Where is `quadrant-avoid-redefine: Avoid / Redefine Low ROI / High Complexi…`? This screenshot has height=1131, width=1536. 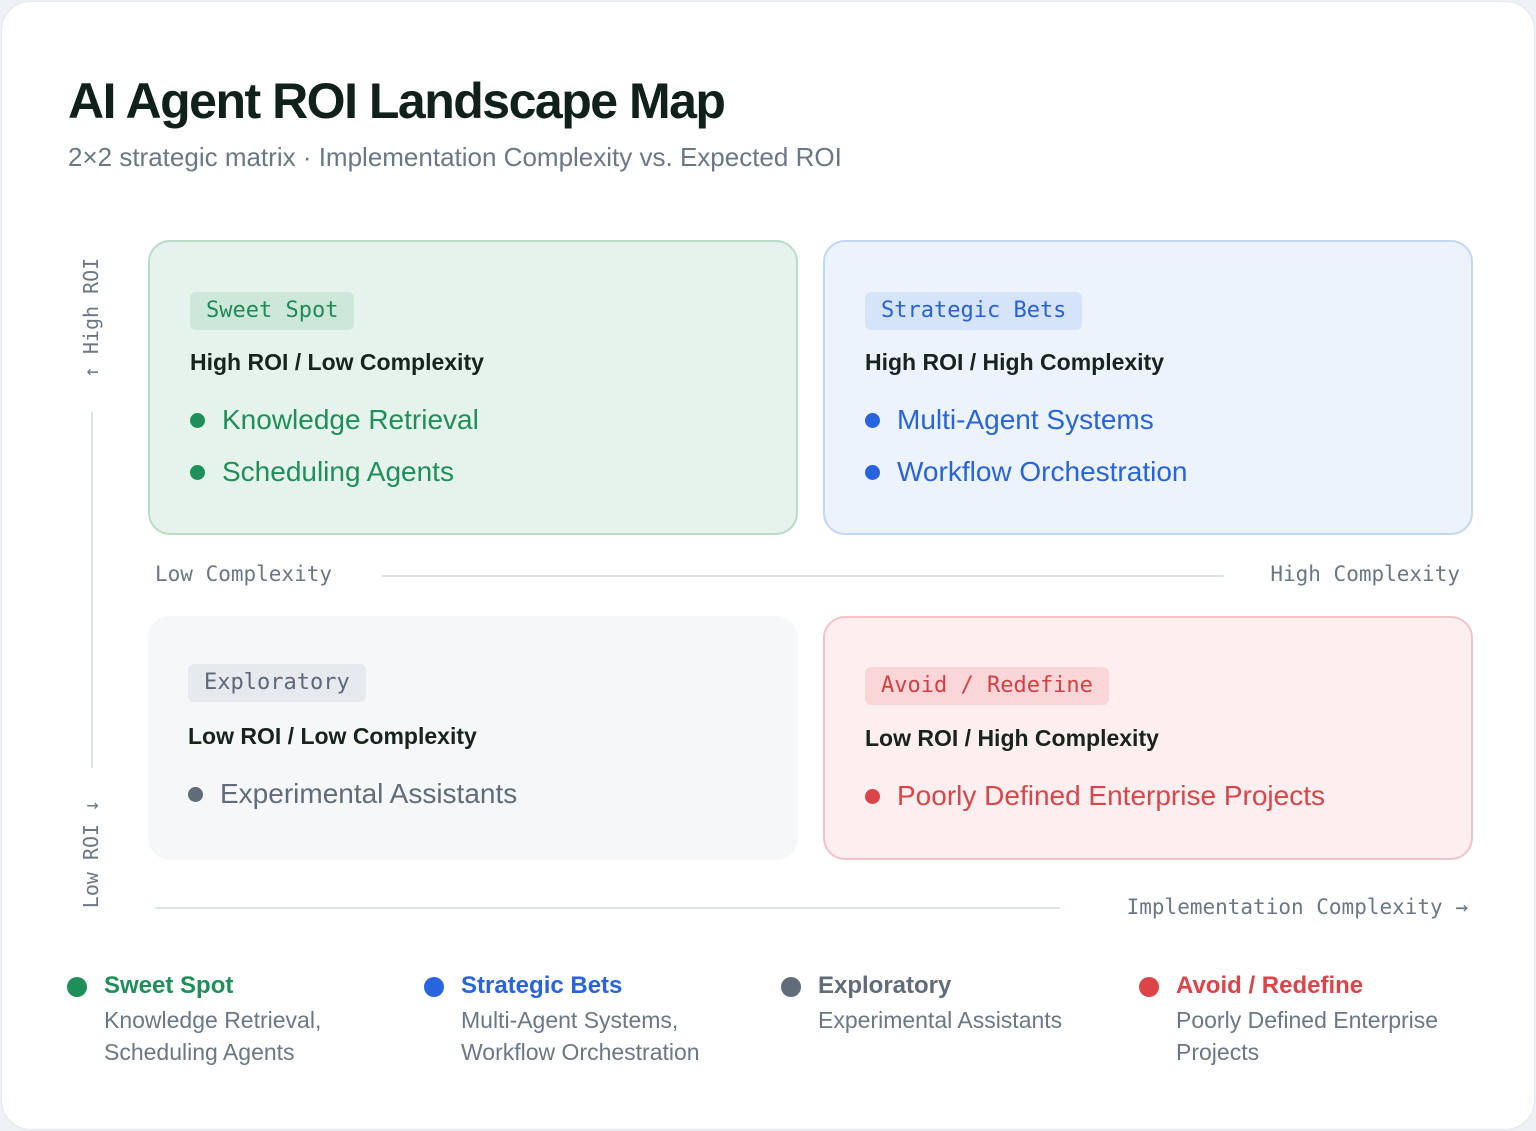 quadrant-avoid-redefine: Avoid / Redefine Low ROI / High Complexi… is located at coordinates (1148, 738).